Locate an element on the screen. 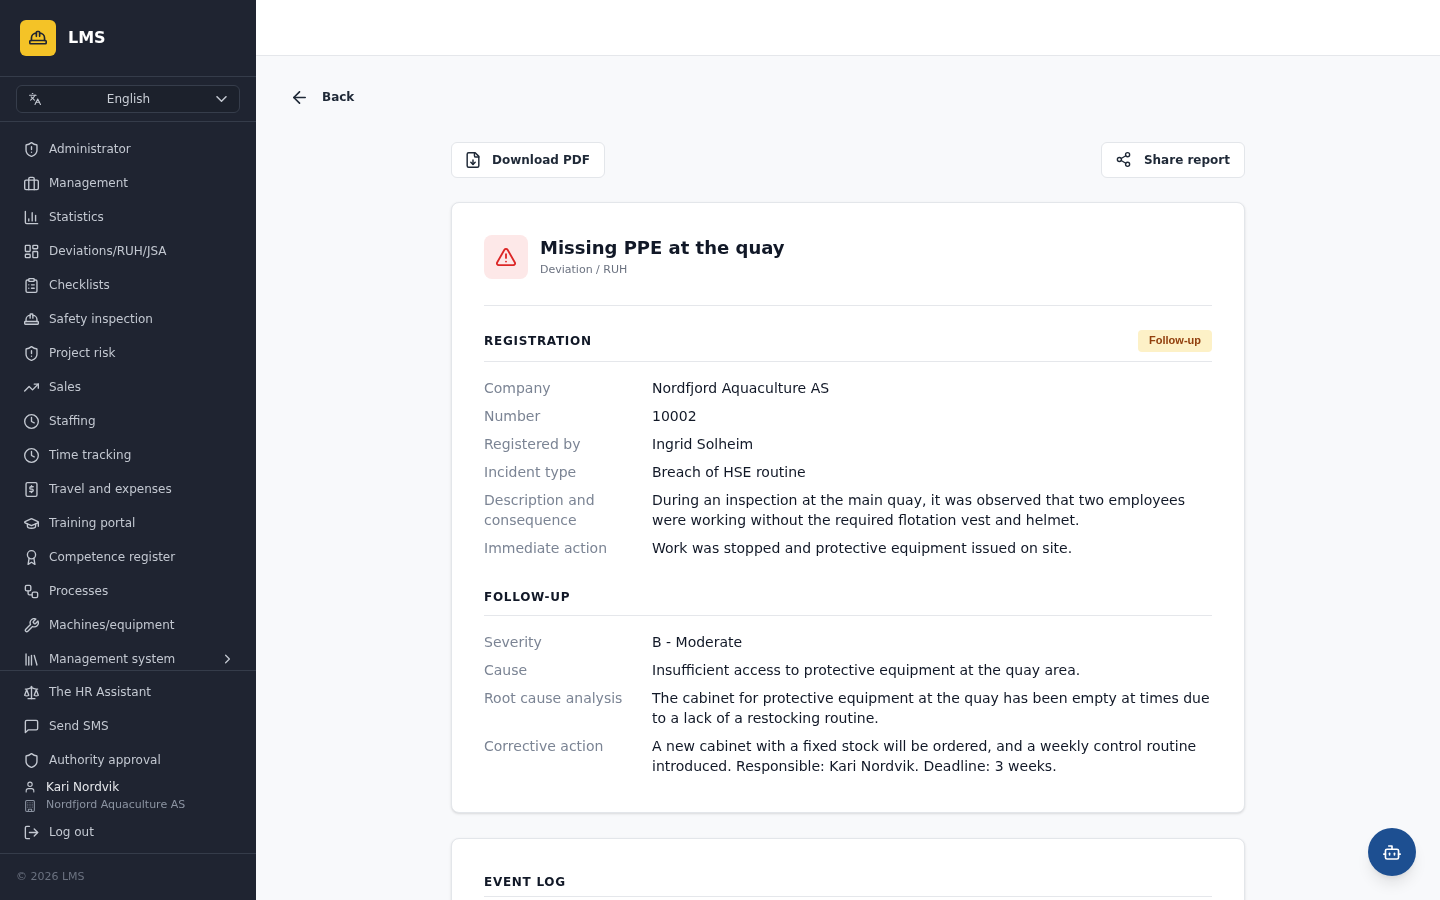 Image resolution: width=1440 pixels, height=900 pixels. field-label: Severity is located at coordinates (513, 642).